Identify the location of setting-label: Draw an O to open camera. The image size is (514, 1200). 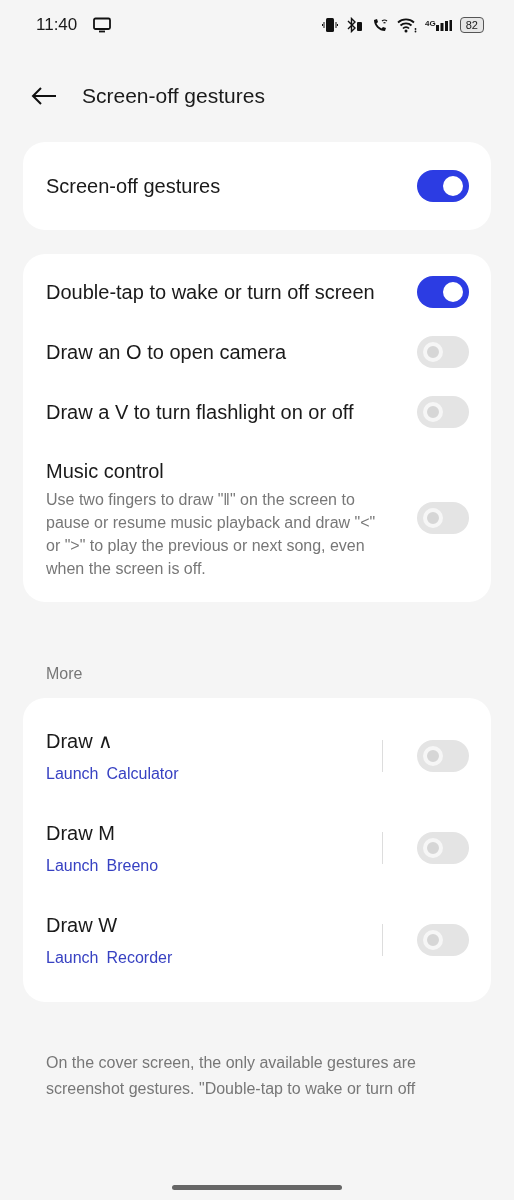
(166, 352).